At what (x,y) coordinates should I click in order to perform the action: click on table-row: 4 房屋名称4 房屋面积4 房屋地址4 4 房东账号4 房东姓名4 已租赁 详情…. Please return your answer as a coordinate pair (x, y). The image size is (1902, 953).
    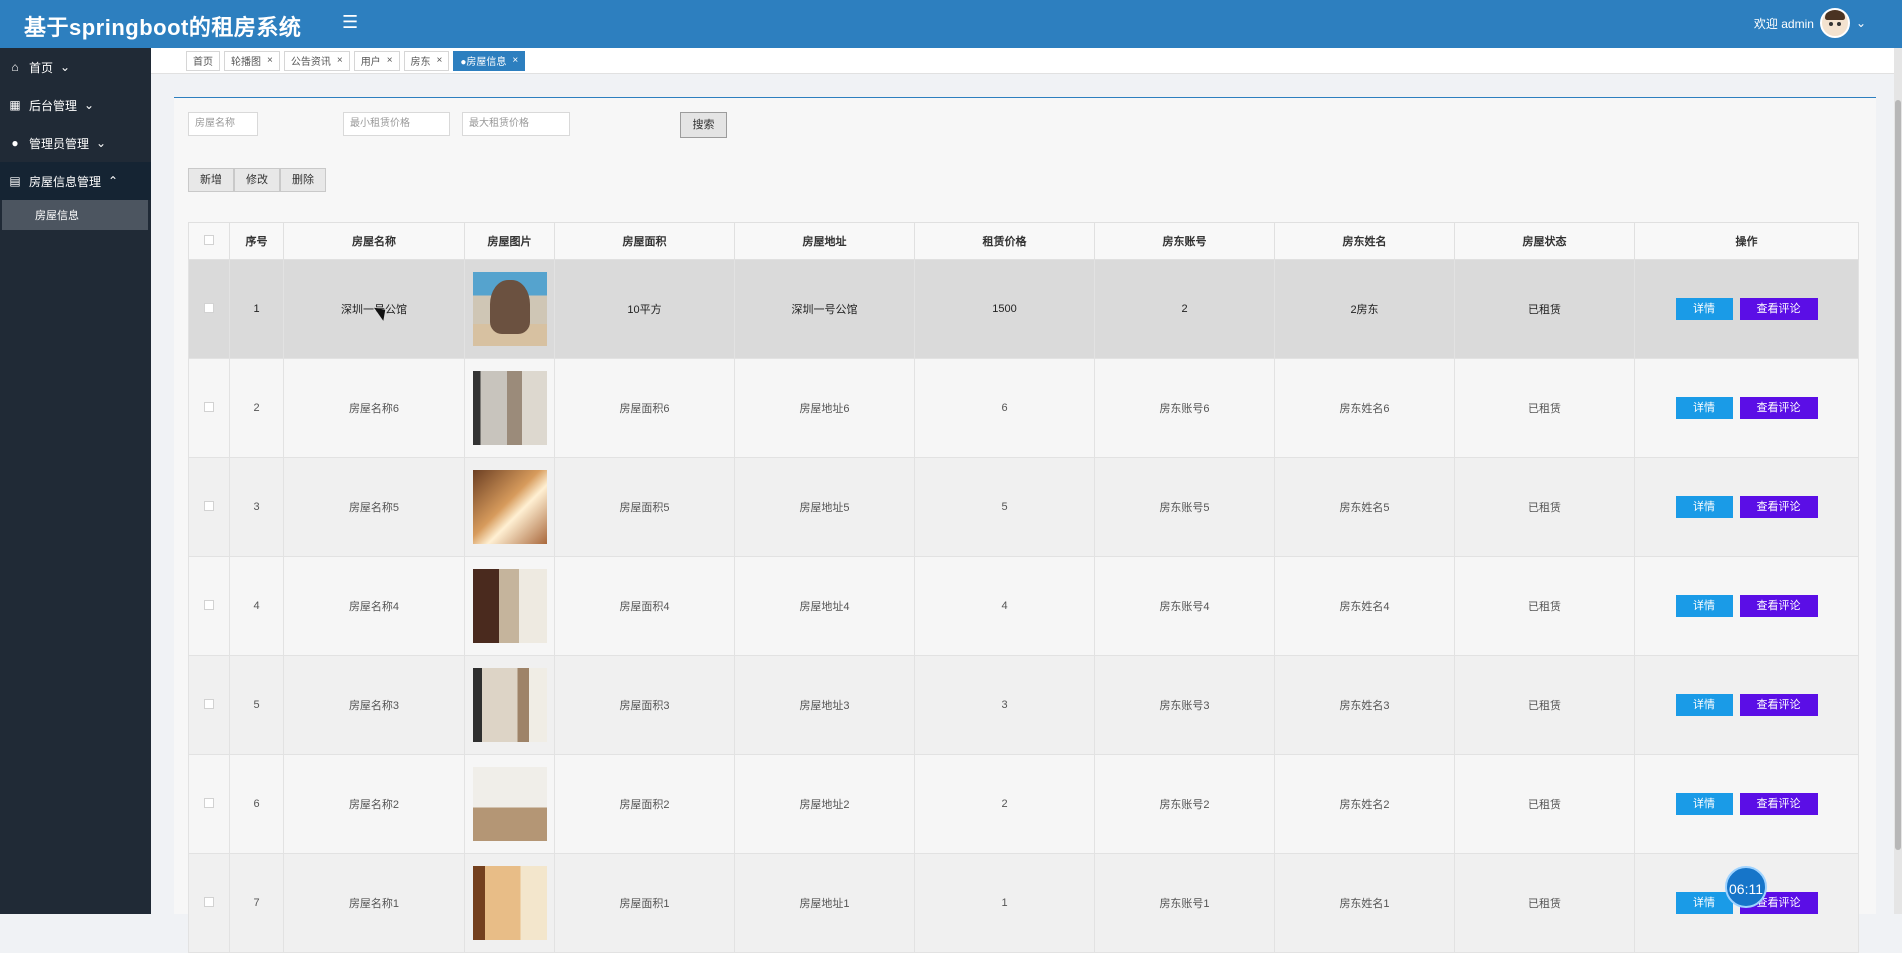
    Looking at the image, I should click on (1023, 606).